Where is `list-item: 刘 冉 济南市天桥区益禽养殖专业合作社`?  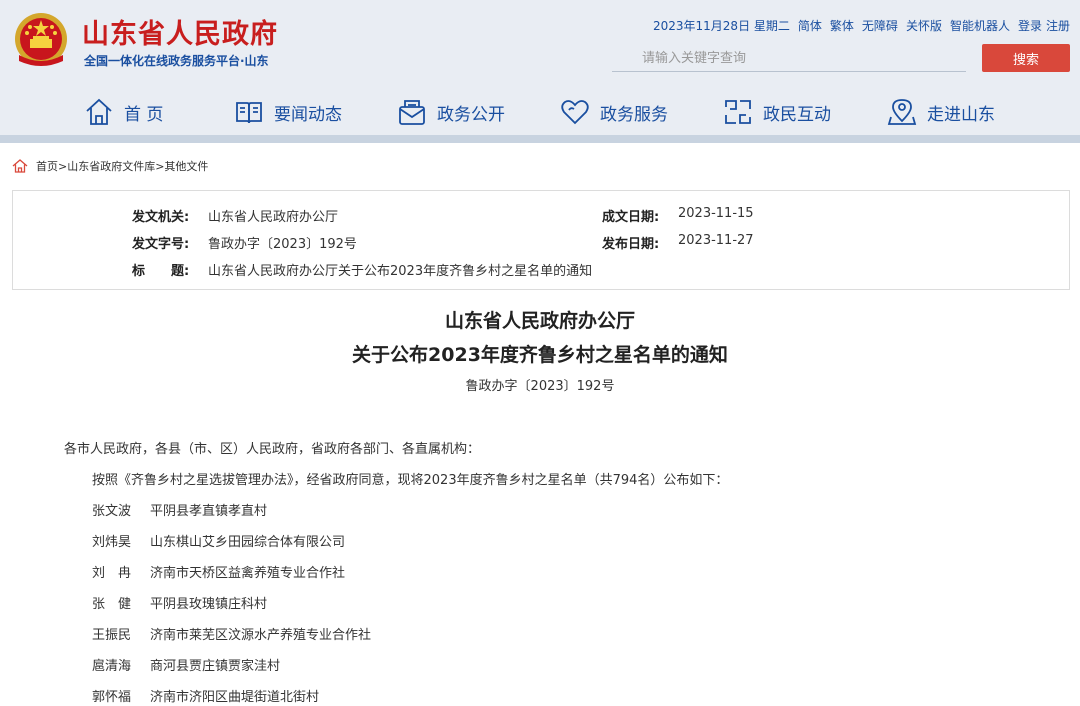 list-item: 刘 冉 济南市天桥区益禽养殖专业合作社 is located at coordinates (218, 571).